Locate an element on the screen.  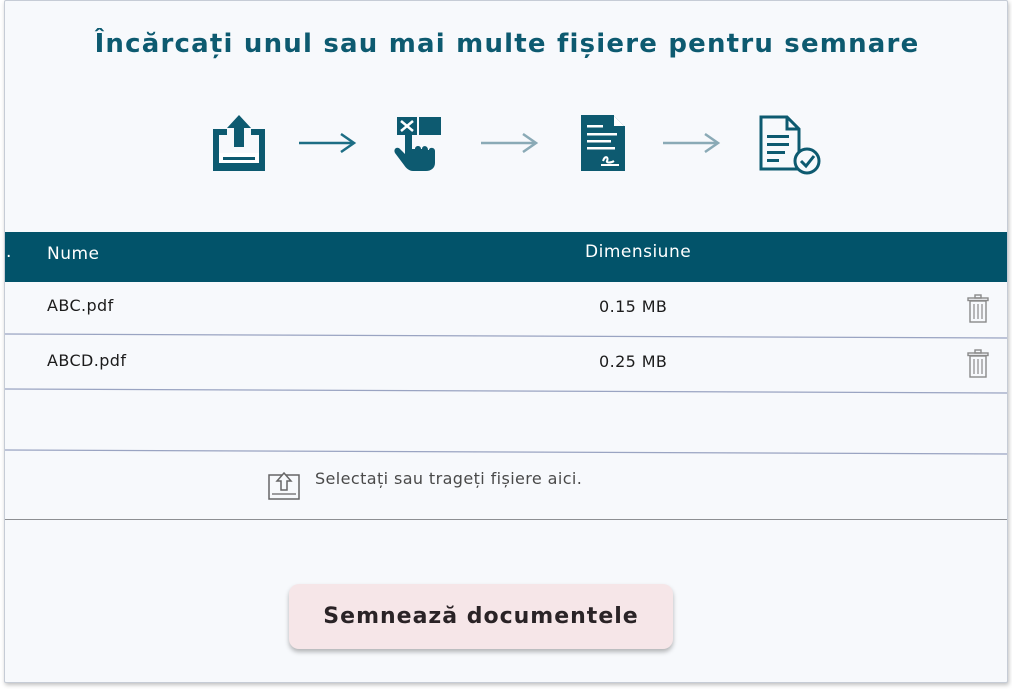
process-steps is located at coordinates (506, 144).